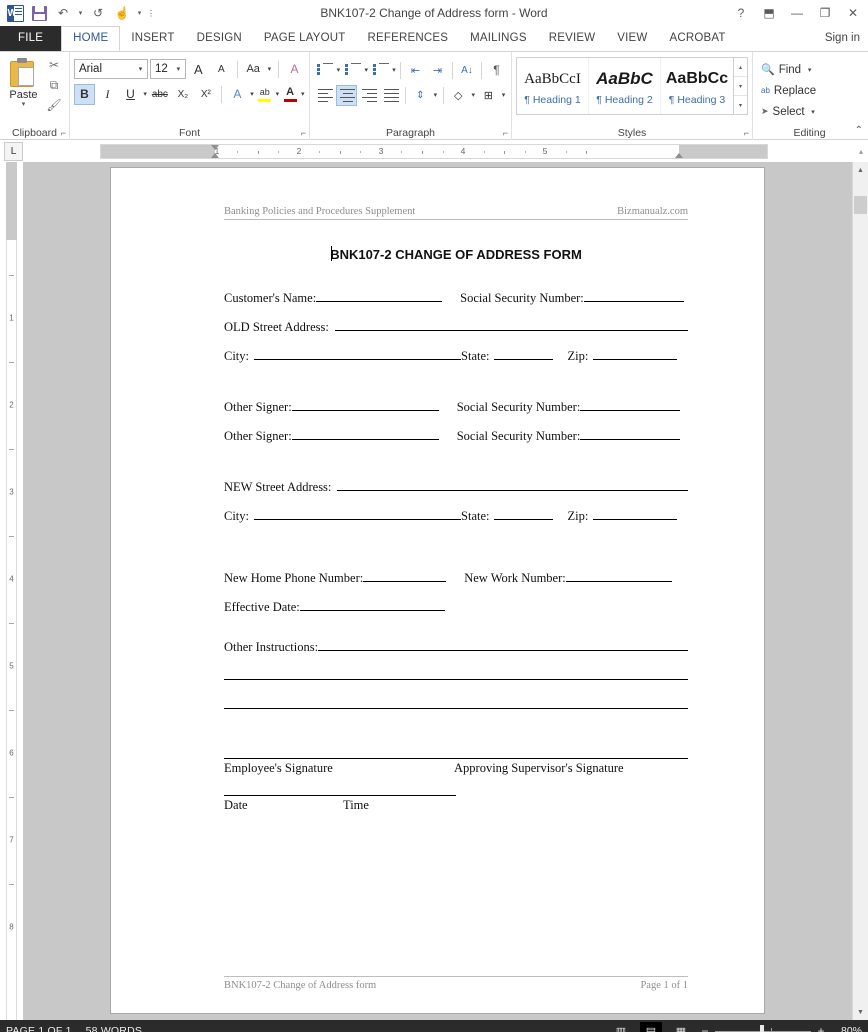 The height and width of the screenshot is (1032, 868). Describe the element at coordinates (420, 95) in the screenshot. I see `line-spacing-icon: ⇕` at that location.